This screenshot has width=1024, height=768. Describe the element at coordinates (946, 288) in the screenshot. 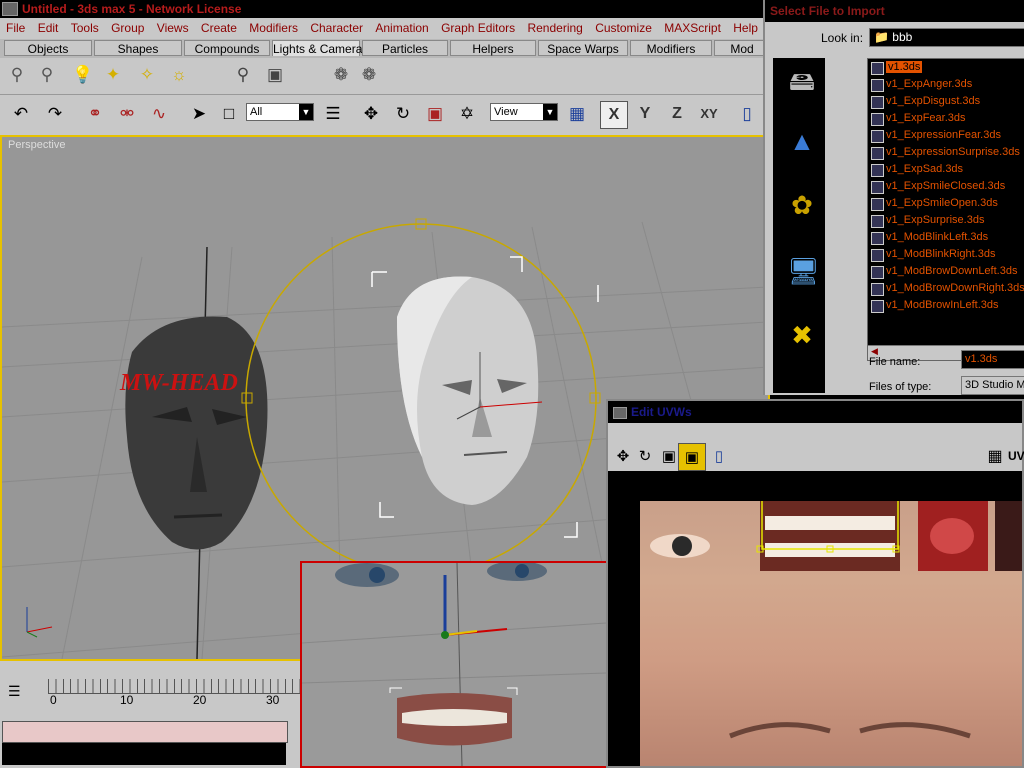

I see `file-item: v1_ModBrowDownRight.3ds` at that location.